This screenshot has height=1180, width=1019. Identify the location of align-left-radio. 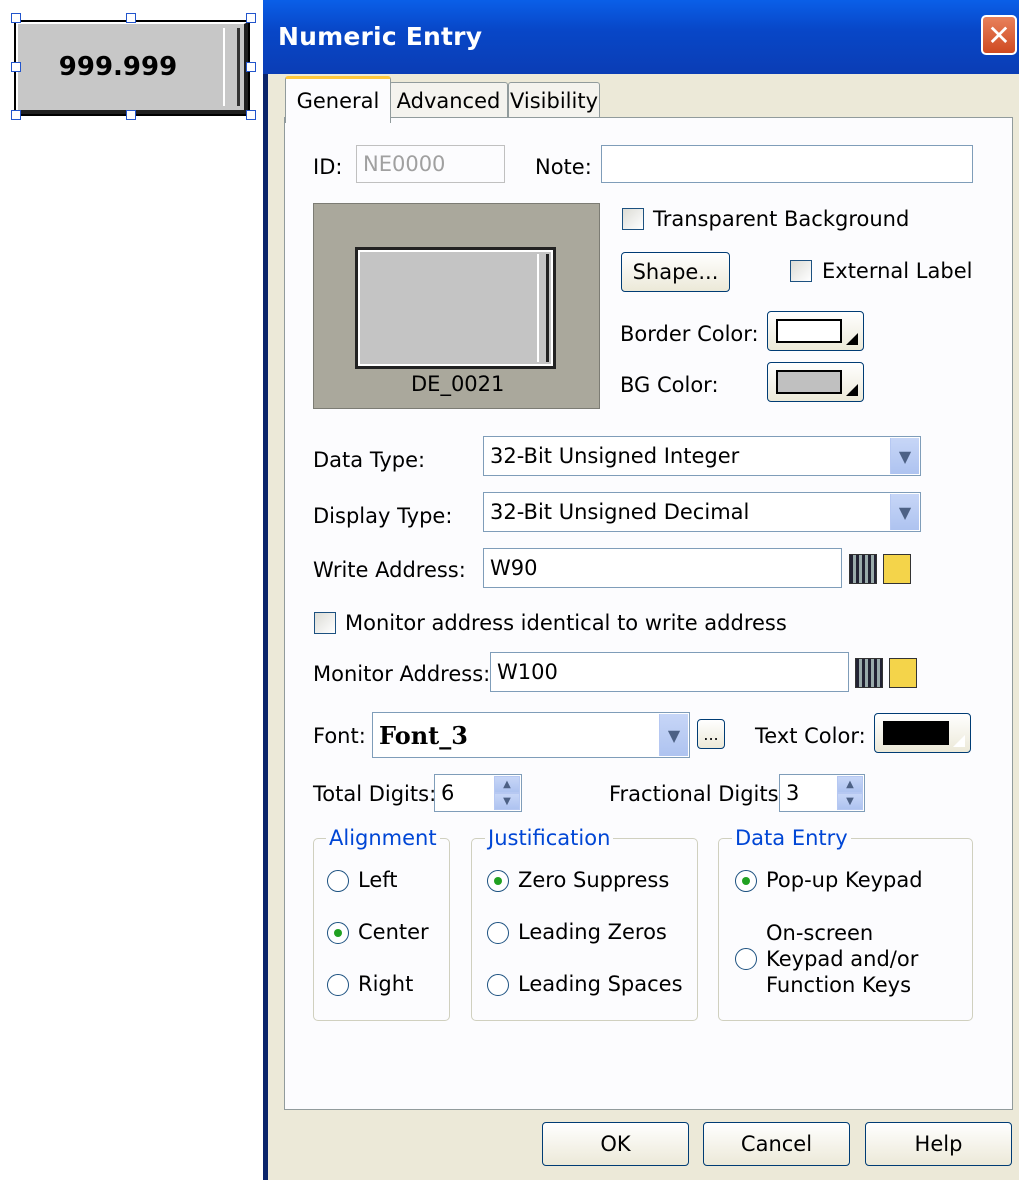
(338, 881).